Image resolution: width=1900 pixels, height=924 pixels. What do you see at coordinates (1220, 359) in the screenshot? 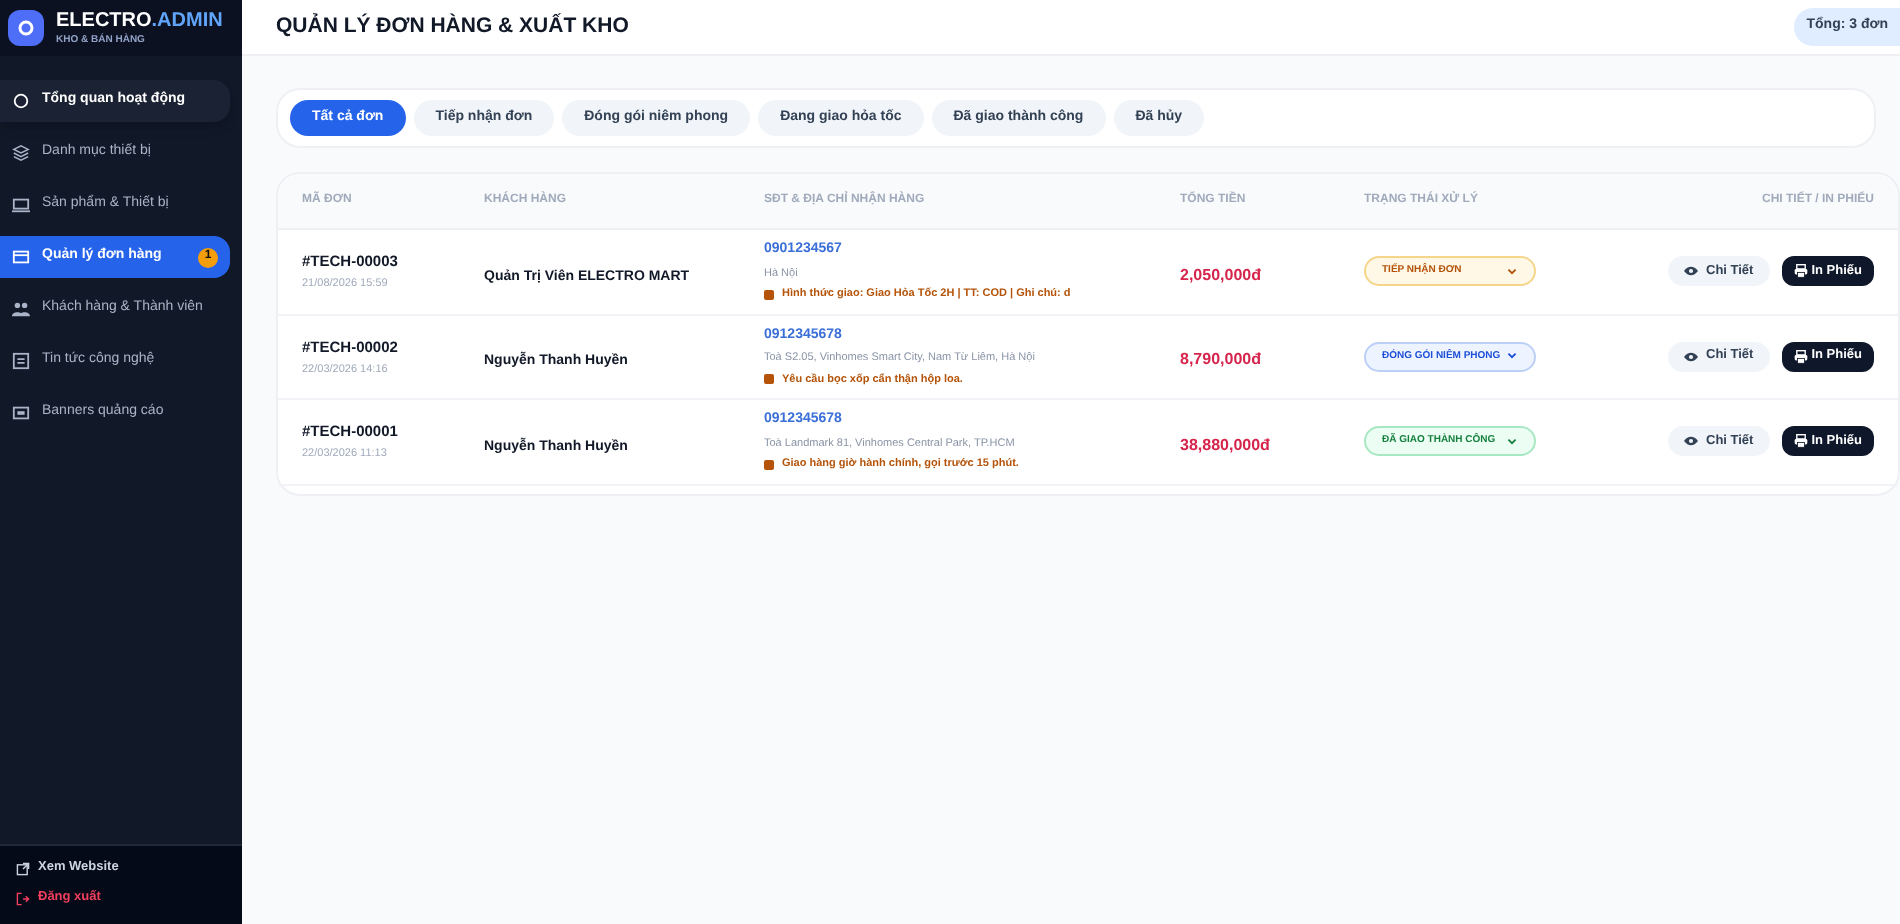
I see `order-total: 8,790,000đ` at bounding box center [1220, 359].